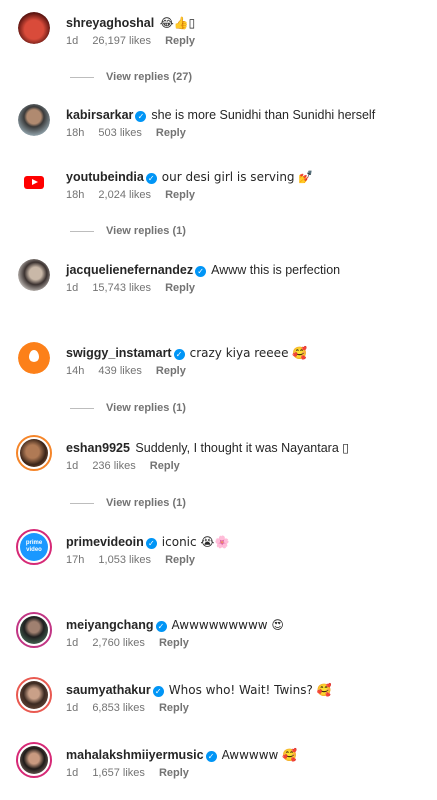  Describe the element at coordinates (113, 466) in the screenshot. I see `like-count: 236 likes` at that location.